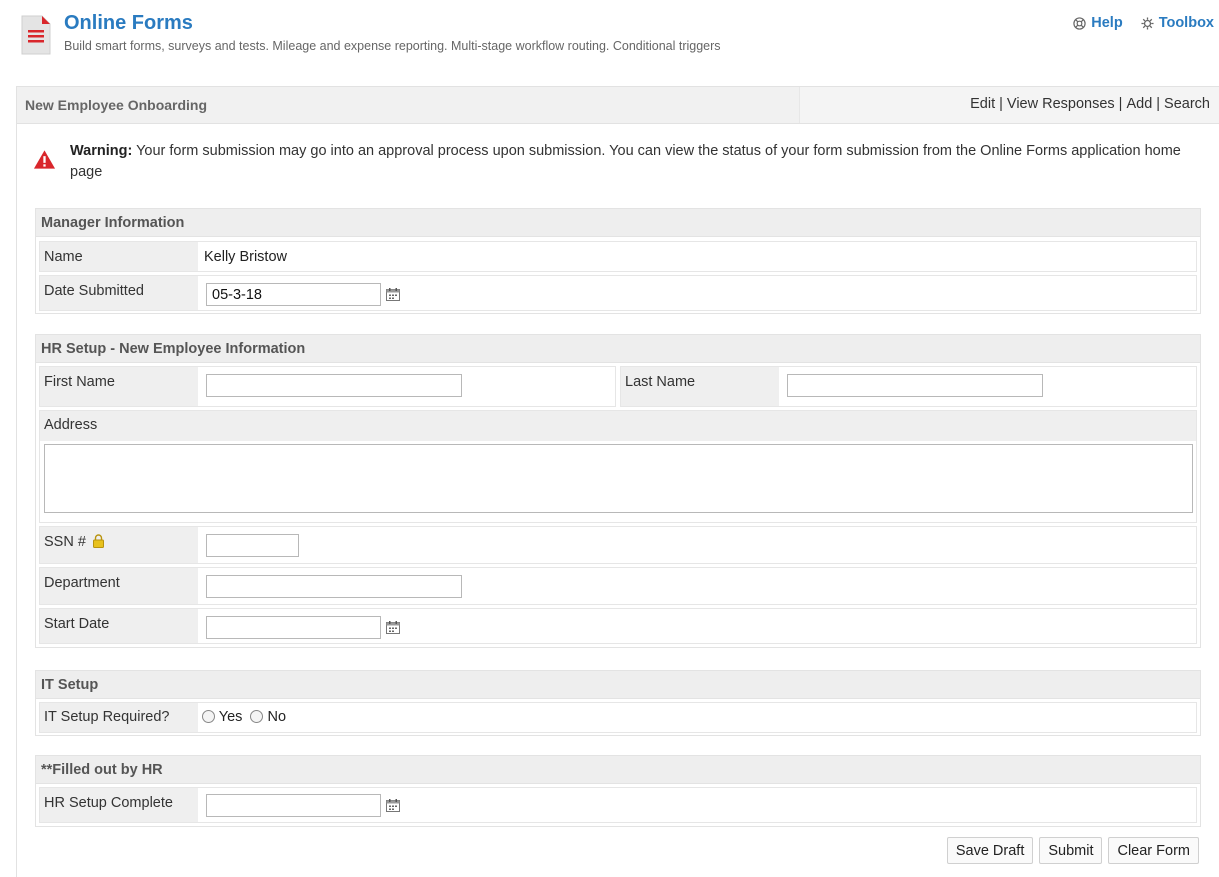 The image size is (1219, 877). Describe the element at coordinates (618, 805) in the screenshot. I see `hr-setup-complete-row: HR Setup Complete` at that location.